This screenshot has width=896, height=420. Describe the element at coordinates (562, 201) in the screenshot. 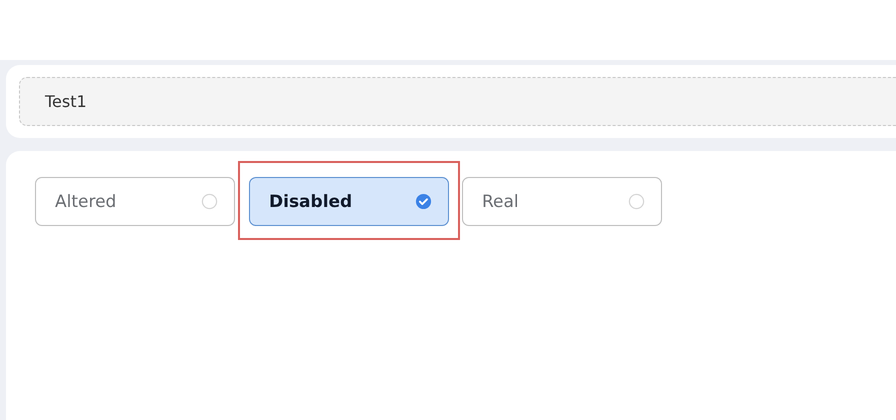

I see `option-button: Real` at that location.